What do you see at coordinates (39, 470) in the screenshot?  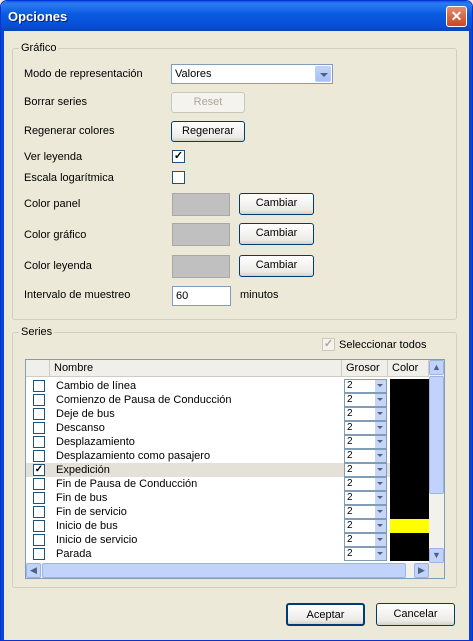 I see `row-checkbox: ✓` at bounding box center [39, 470].